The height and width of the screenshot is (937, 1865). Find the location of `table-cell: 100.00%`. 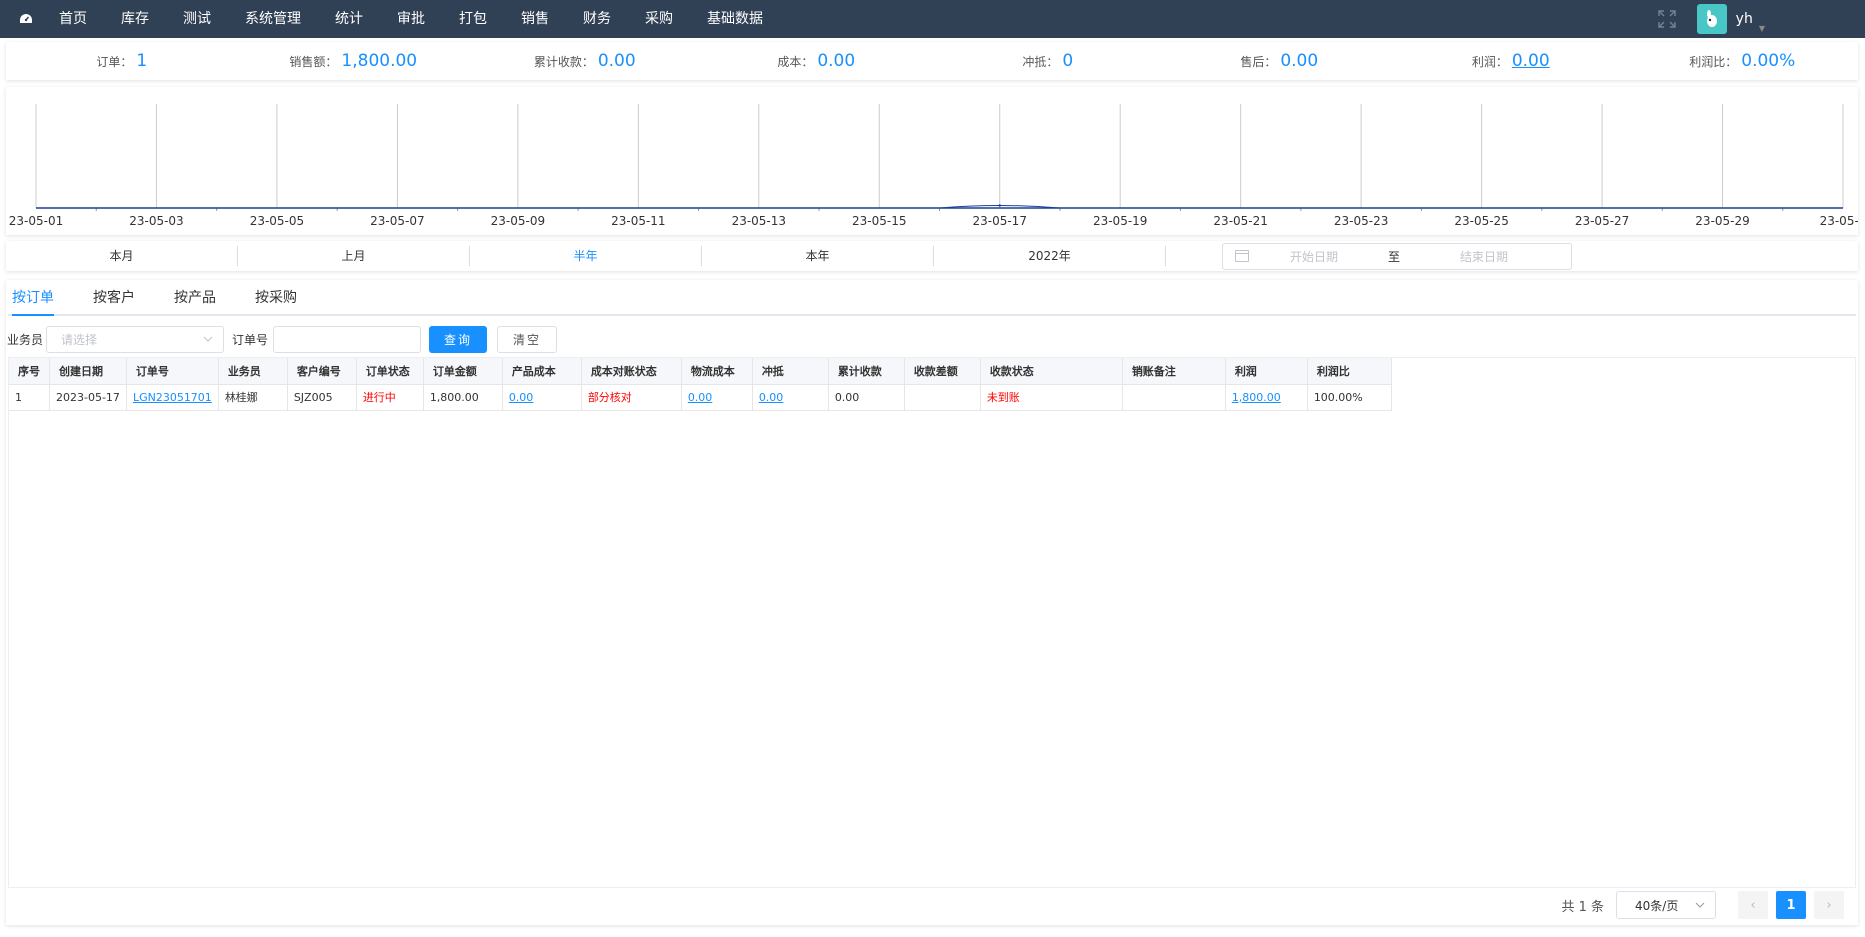

table-cell: 100.00% is located at coordinates (1349, 397).